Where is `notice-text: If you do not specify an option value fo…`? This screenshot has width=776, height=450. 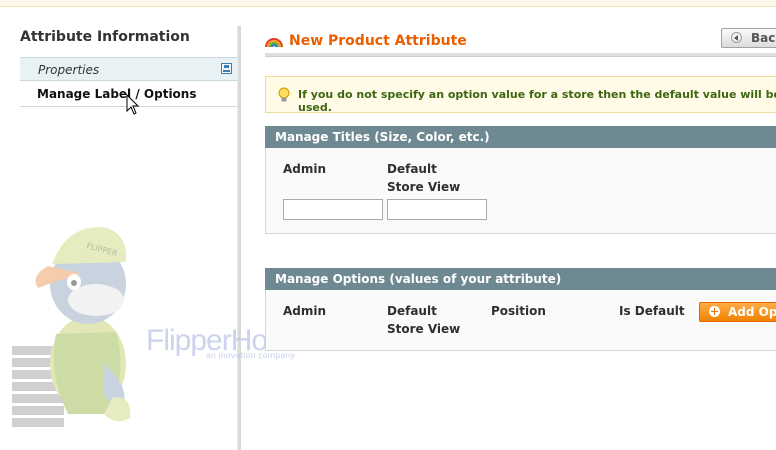 notice-text: If you do not specify an option value fo… is located at coordinates (537, 101).